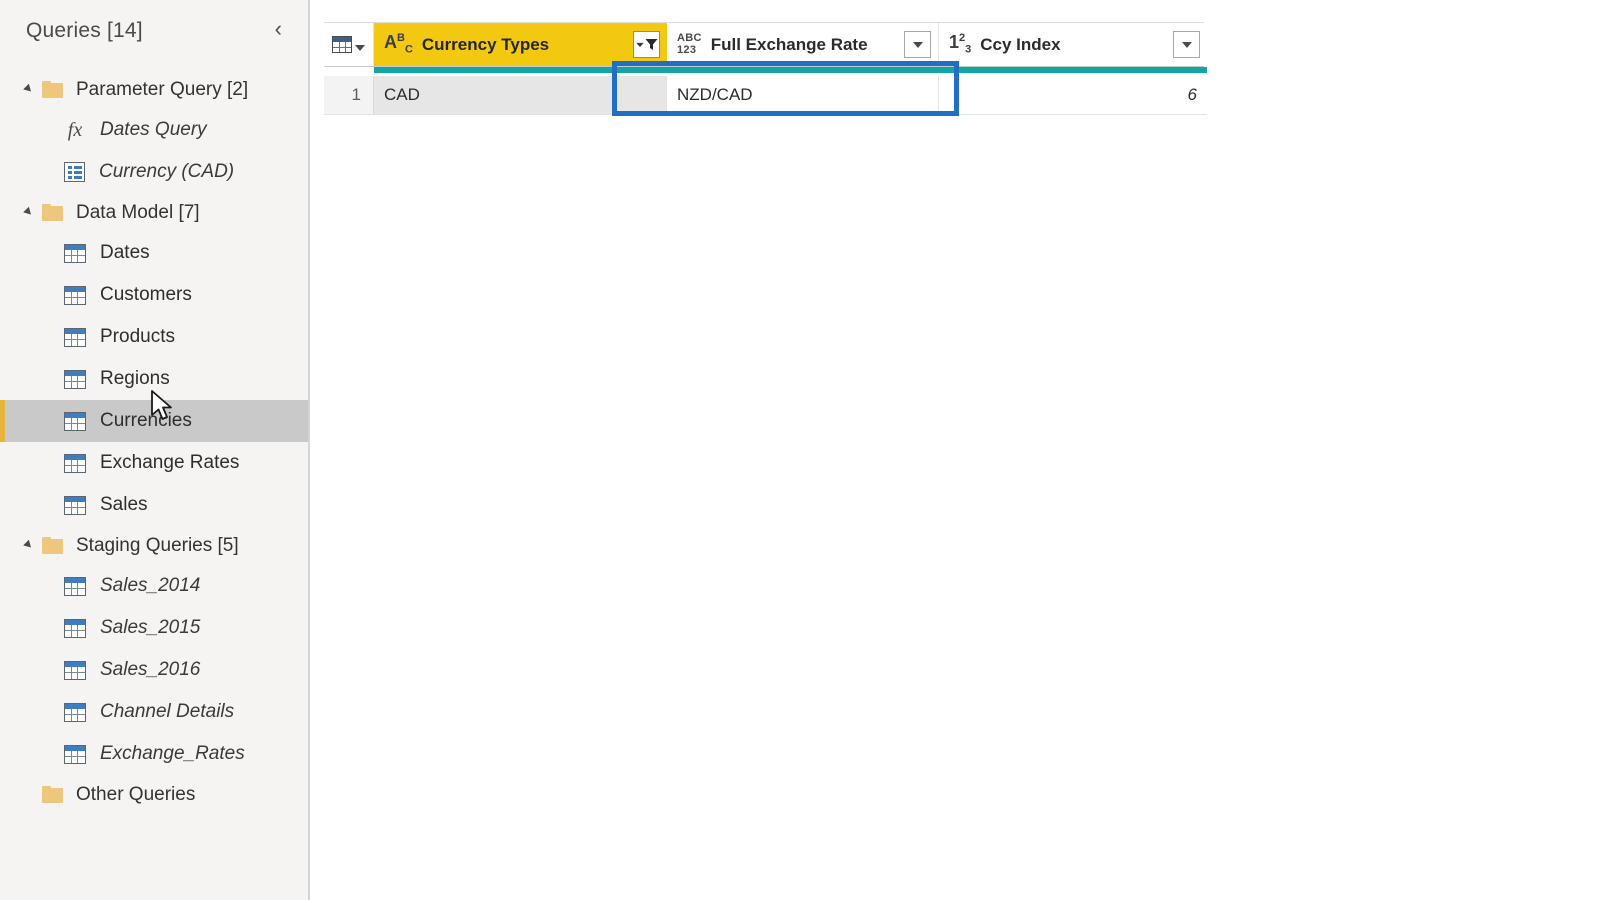  What do you see at coordinates (960, 44) in the screenshot?
I see `whole-number-type-icon: 123` at bounding box center [960, 44].